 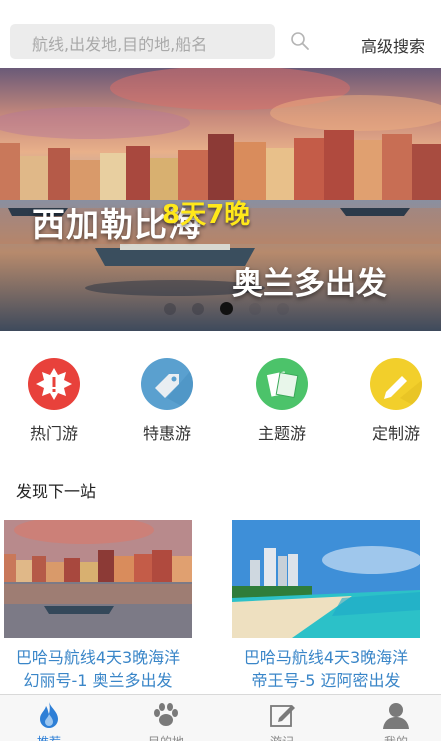 What do you see at coordinates (396, 737) in the screenshot?
I see `tab-label: 我的` at bounding box center [396, 737].